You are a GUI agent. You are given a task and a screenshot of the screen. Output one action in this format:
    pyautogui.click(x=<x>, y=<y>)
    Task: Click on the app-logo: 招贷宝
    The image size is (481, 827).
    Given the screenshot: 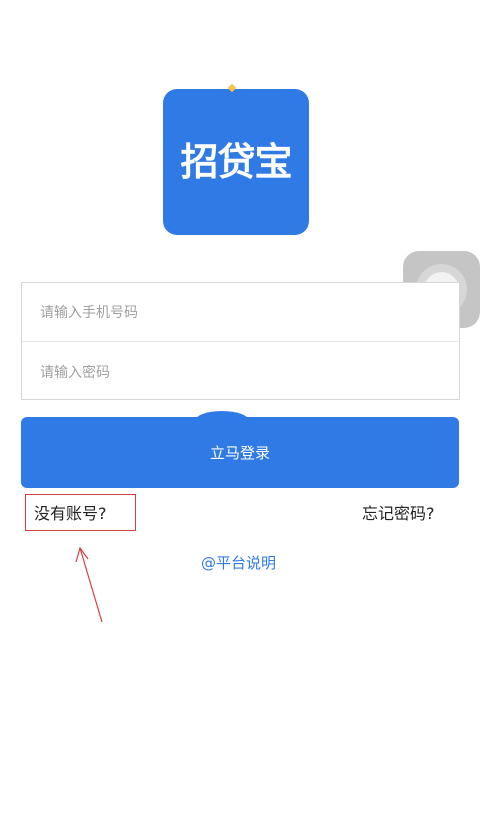 What is the action you would take?
    pyautogui.click(x=236, y=159)
    